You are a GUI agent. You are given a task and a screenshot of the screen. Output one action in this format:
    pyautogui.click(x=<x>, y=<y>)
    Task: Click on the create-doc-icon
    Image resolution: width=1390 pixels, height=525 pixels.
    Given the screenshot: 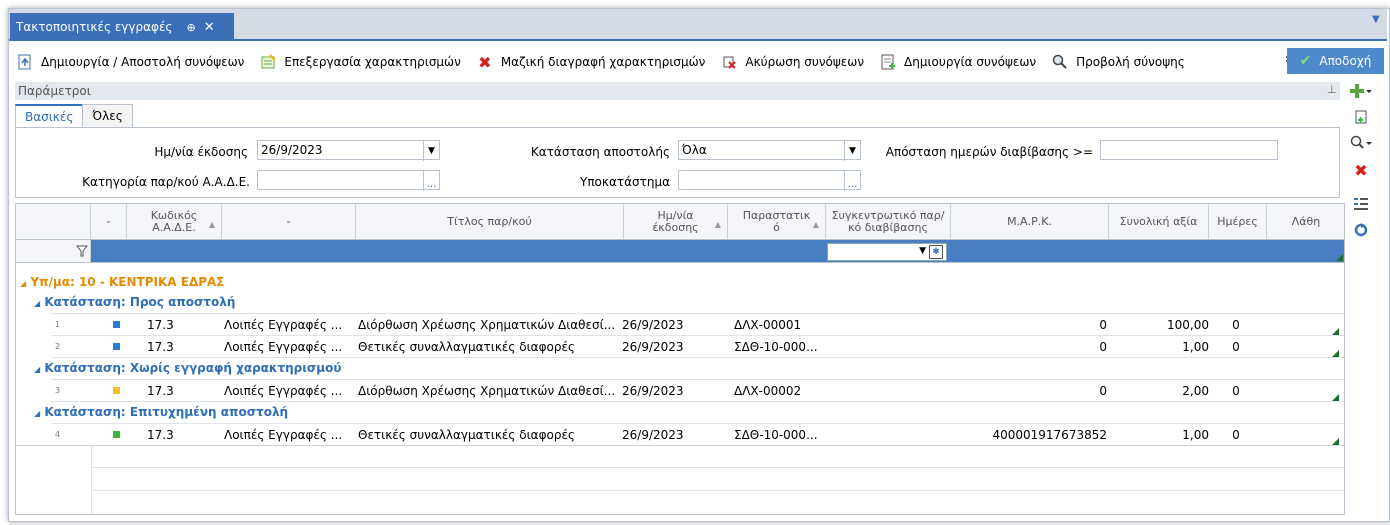 What is the action you would take?
    pyautogui.click(x=888, y=62)
    